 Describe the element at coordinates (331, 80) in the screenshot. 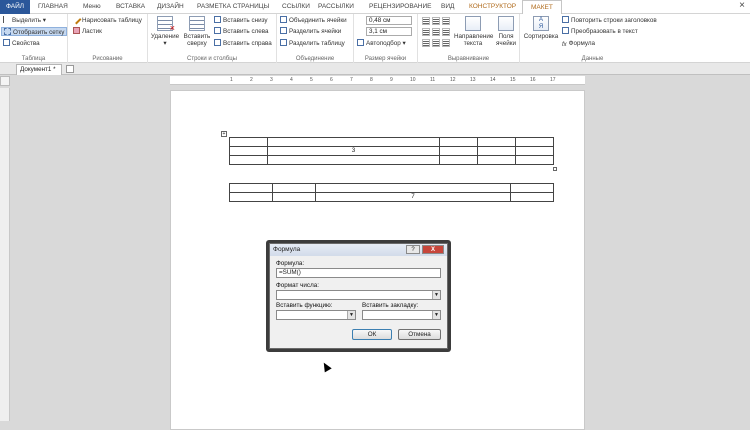

I see `ruler-number: 6` at that location.